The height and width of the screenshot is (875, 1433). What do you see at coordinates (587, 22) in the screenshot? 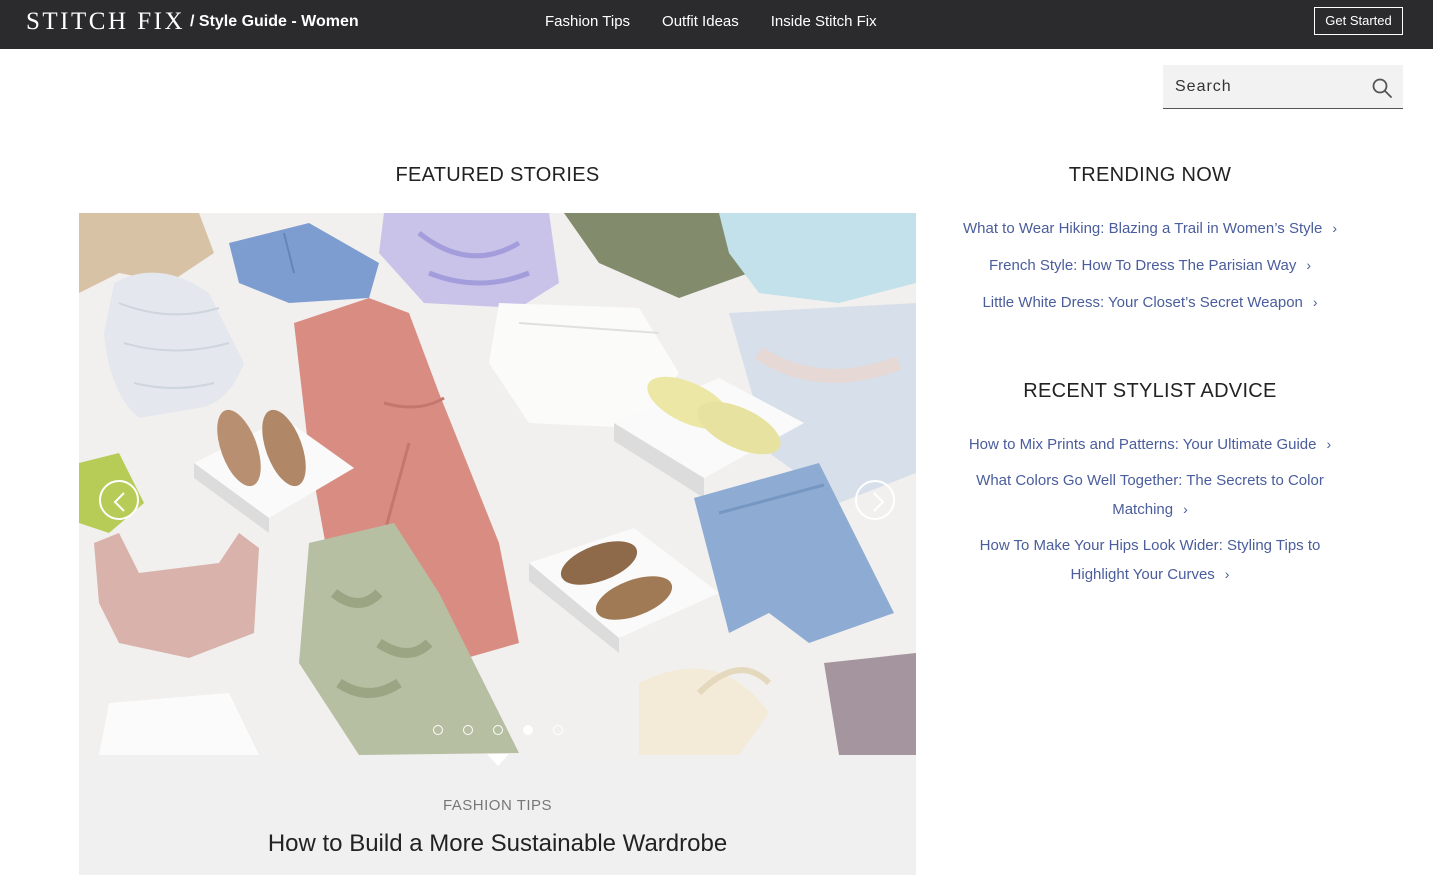
I see `nav-fashion-tips: Fashion Tips` at bounding box center [587, 22].